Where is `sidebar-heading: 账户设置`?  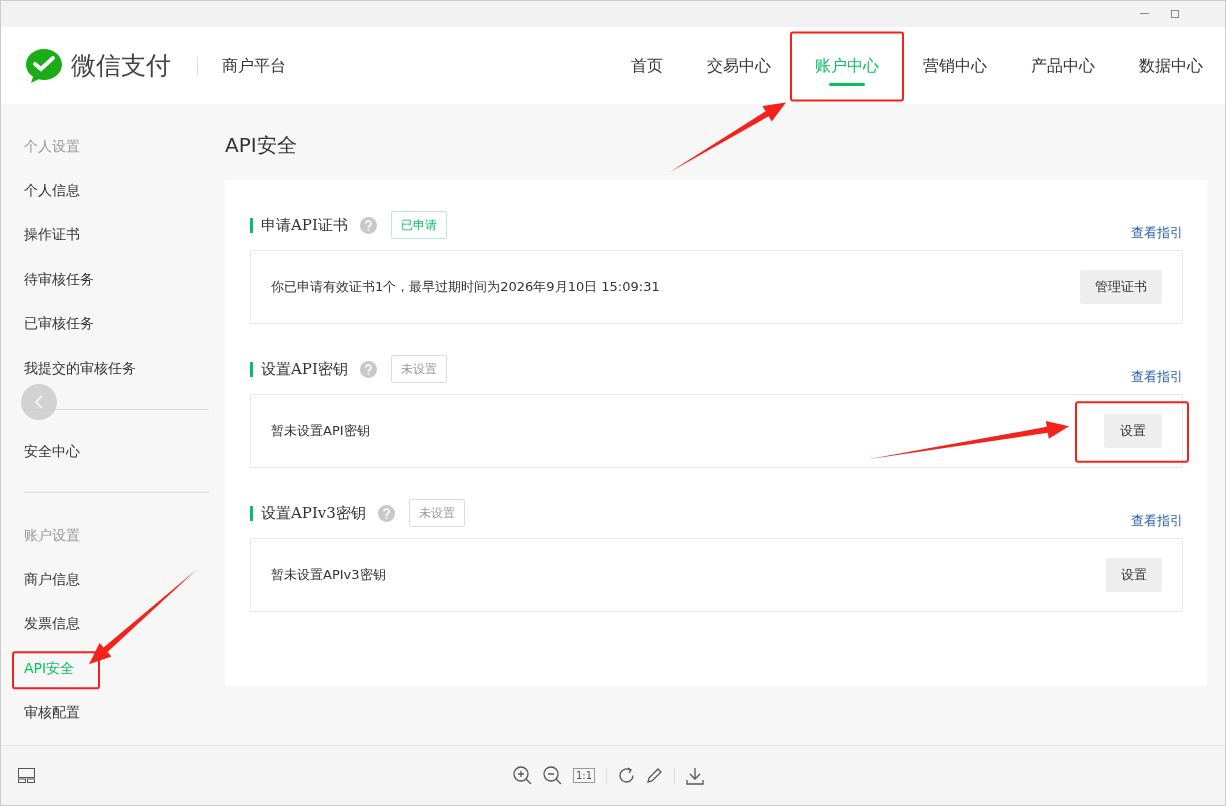 sidebar-heading: 账户设置 is located at coordinates (52, 535).